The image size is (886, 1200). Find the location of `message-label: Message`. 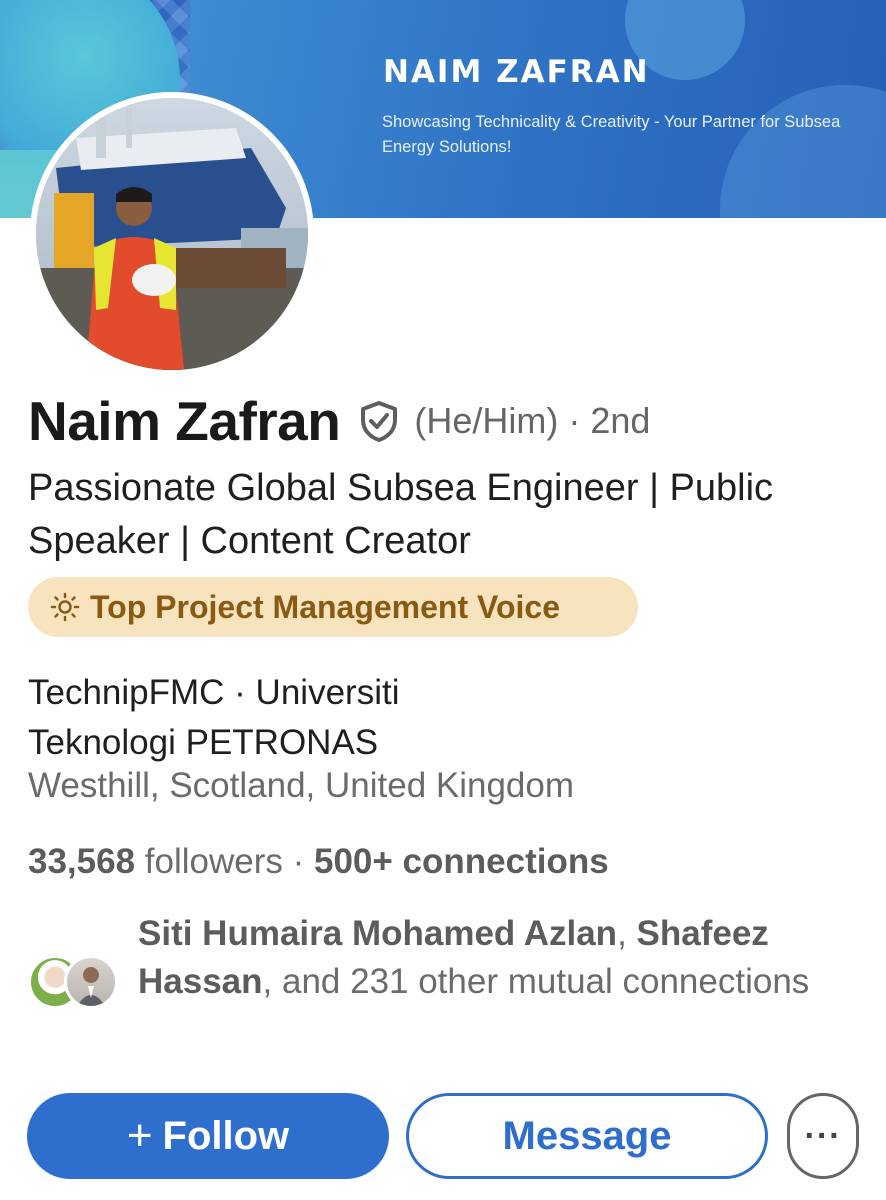

message-label: Message is located at coordinates (587, 1135).